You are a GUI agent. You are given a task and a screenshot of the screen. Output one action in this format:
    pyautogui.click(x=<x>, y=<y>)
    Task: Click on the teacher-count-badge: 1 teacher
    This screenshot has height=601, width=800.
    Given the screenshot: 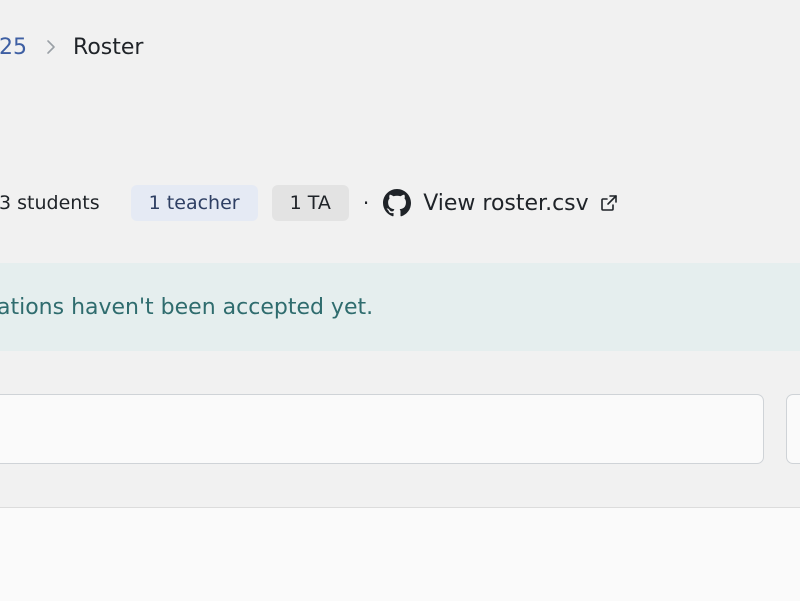 What is the action you would take?
    pyautogui.click(x=194, y=203)
    